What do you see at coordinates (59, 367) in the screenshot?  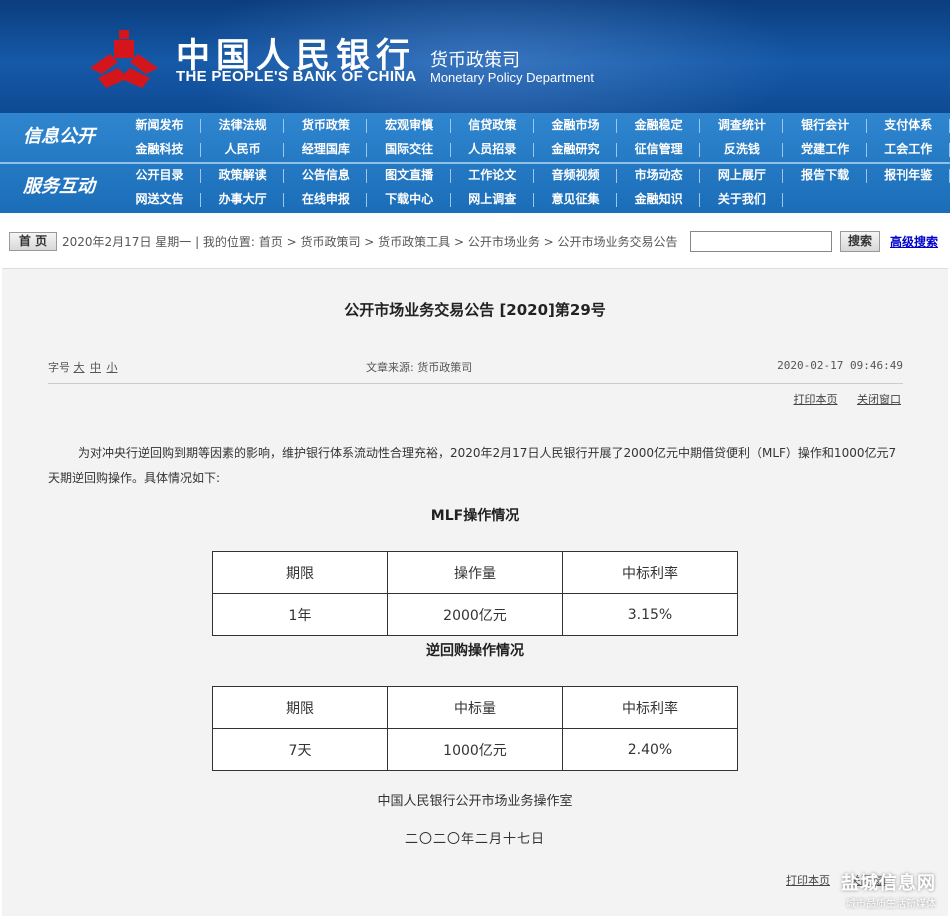 I see `font-size-label: 字号` at bounding box center [59, 367].